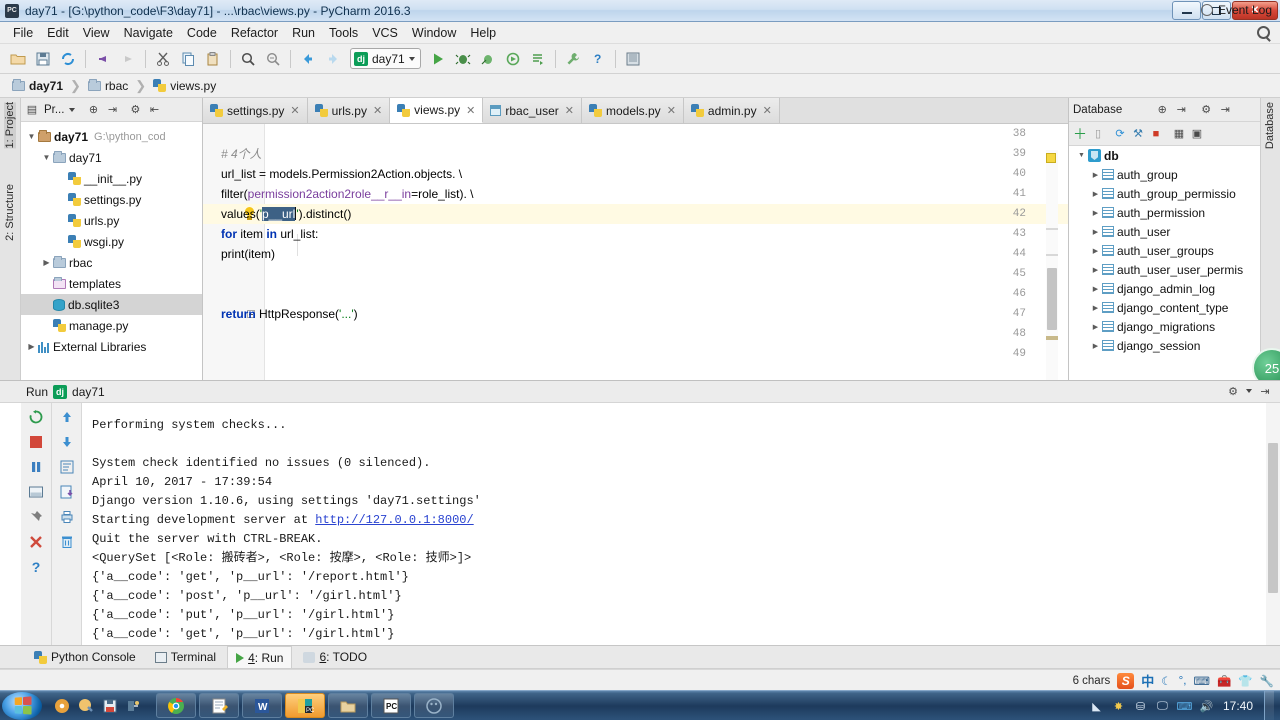 This screenshot has height=720, width=1280. I want to click on breadcrumb-item-views: views.py, so click(184, 86).